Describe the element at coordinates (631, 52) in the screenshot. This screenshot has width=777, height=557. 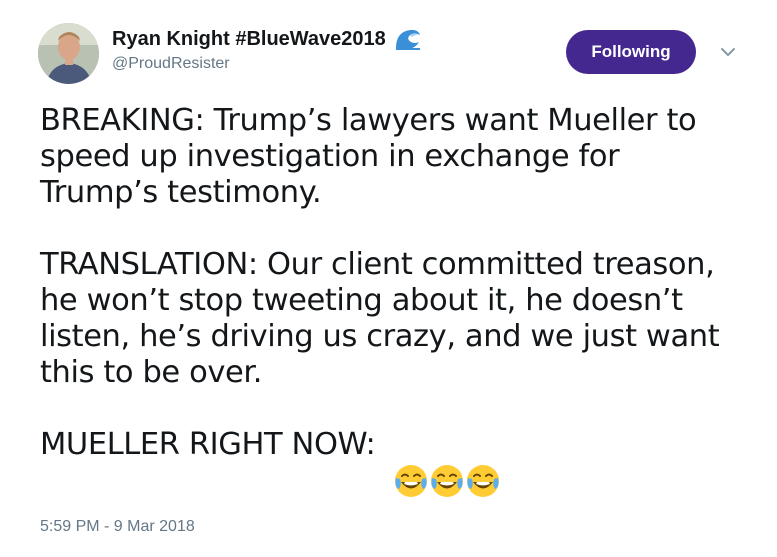
I see `following-button: Following` at that location.